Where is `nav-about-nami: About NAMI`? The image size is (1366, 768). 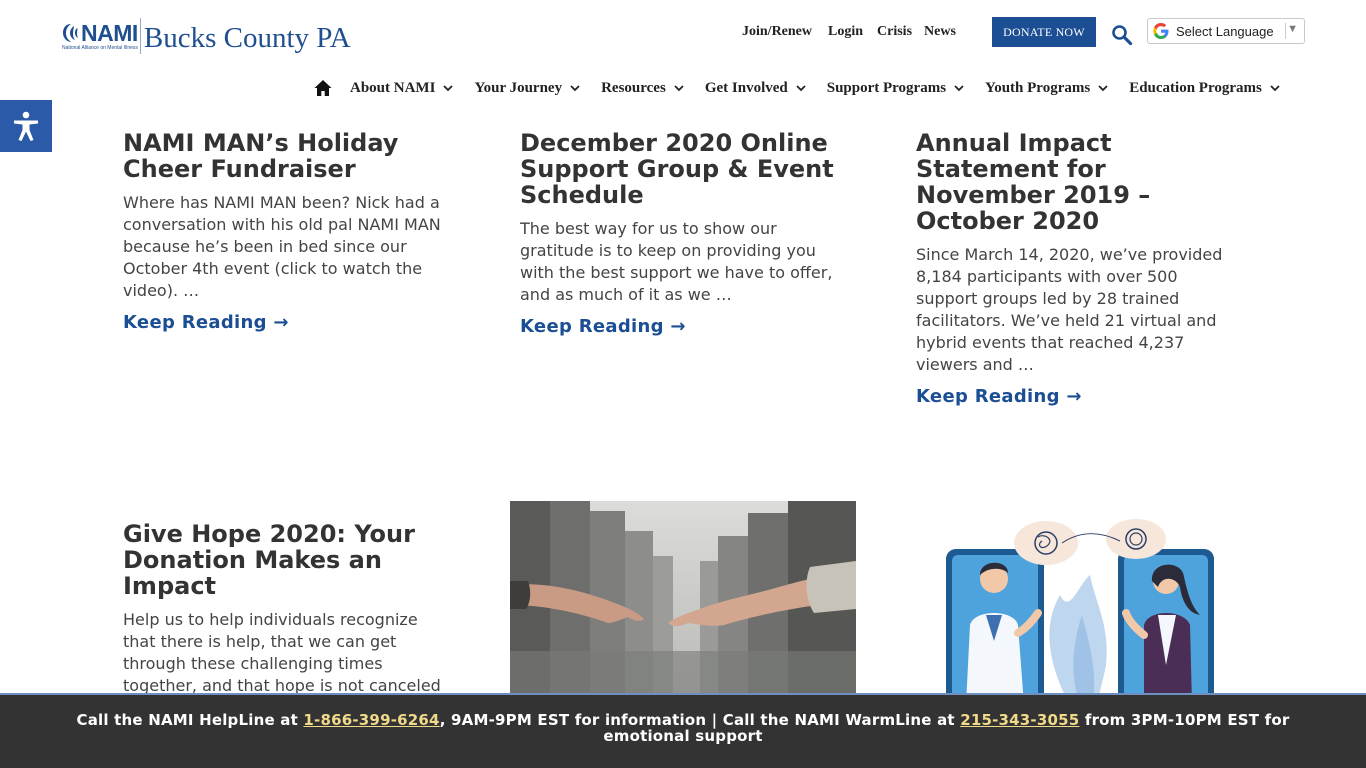
nav-about-nami: About NAMI is located at coordinates (402, 88).